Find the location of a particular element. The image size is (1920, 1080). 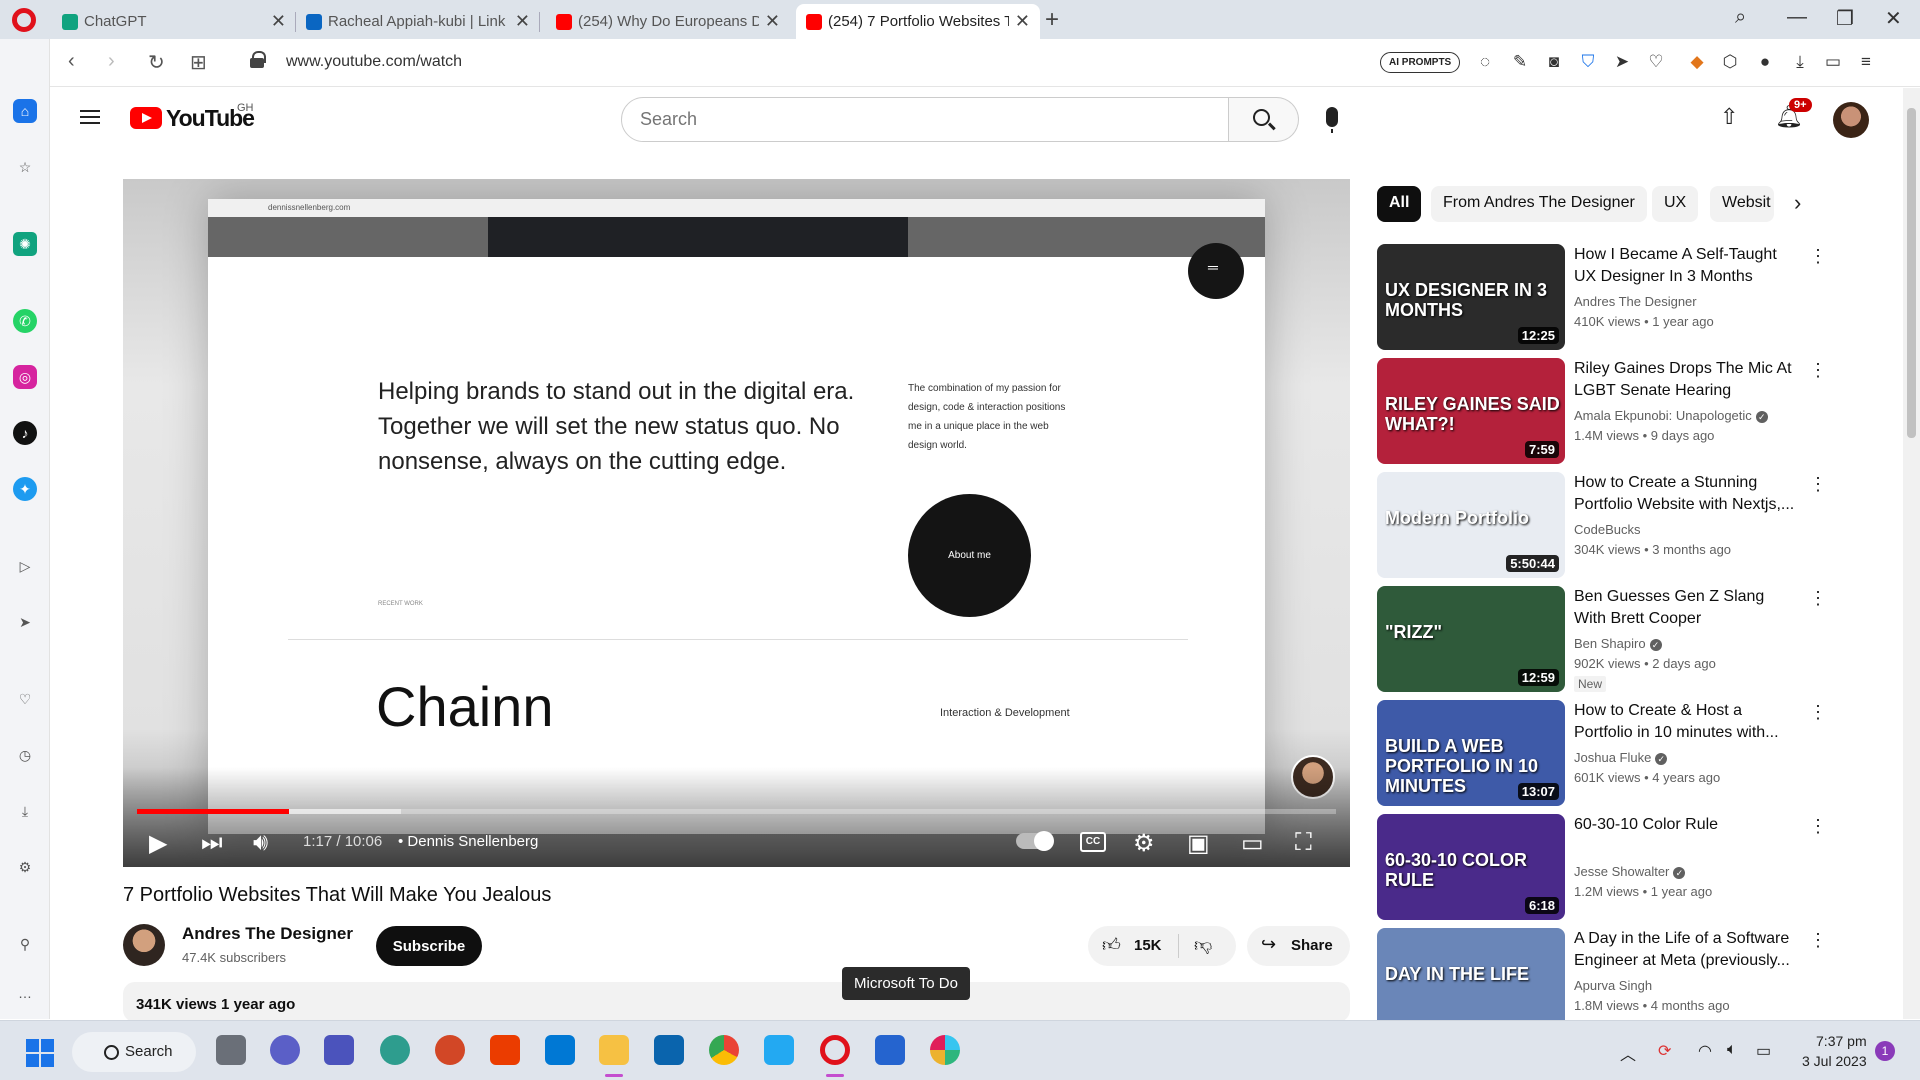

related-video-title: 60-30-10 Color Rule is located at coordinates (1686, 825).